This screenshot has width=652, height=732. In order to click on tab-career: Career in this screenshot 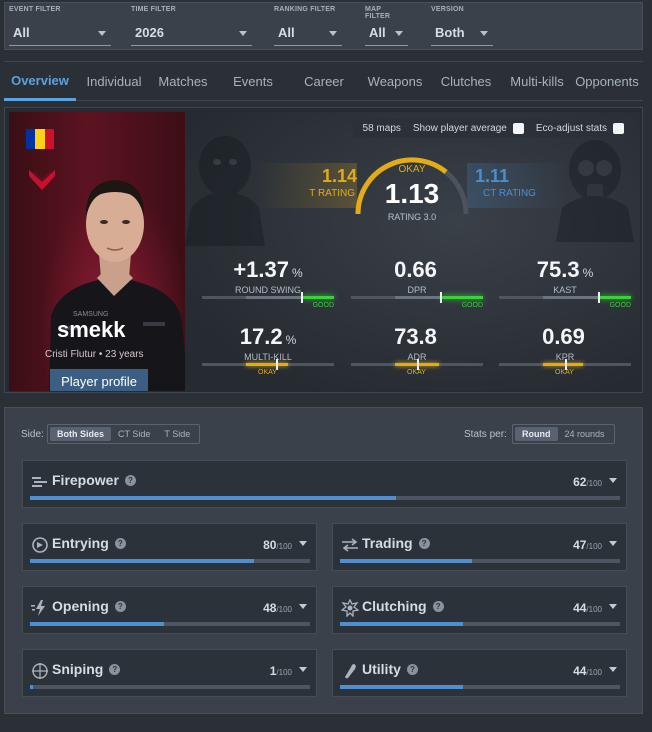, I will do `click(324, 81)`.